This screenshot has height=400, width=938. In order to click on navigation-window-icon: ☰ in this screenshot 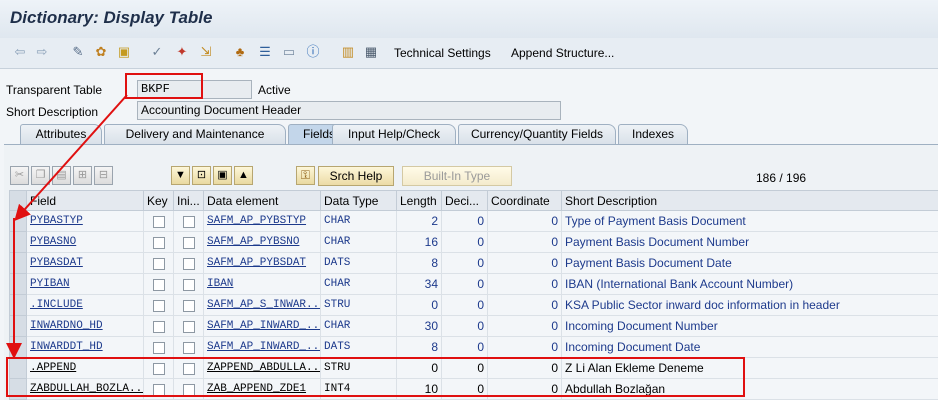, I will do `click(265, 52)`.